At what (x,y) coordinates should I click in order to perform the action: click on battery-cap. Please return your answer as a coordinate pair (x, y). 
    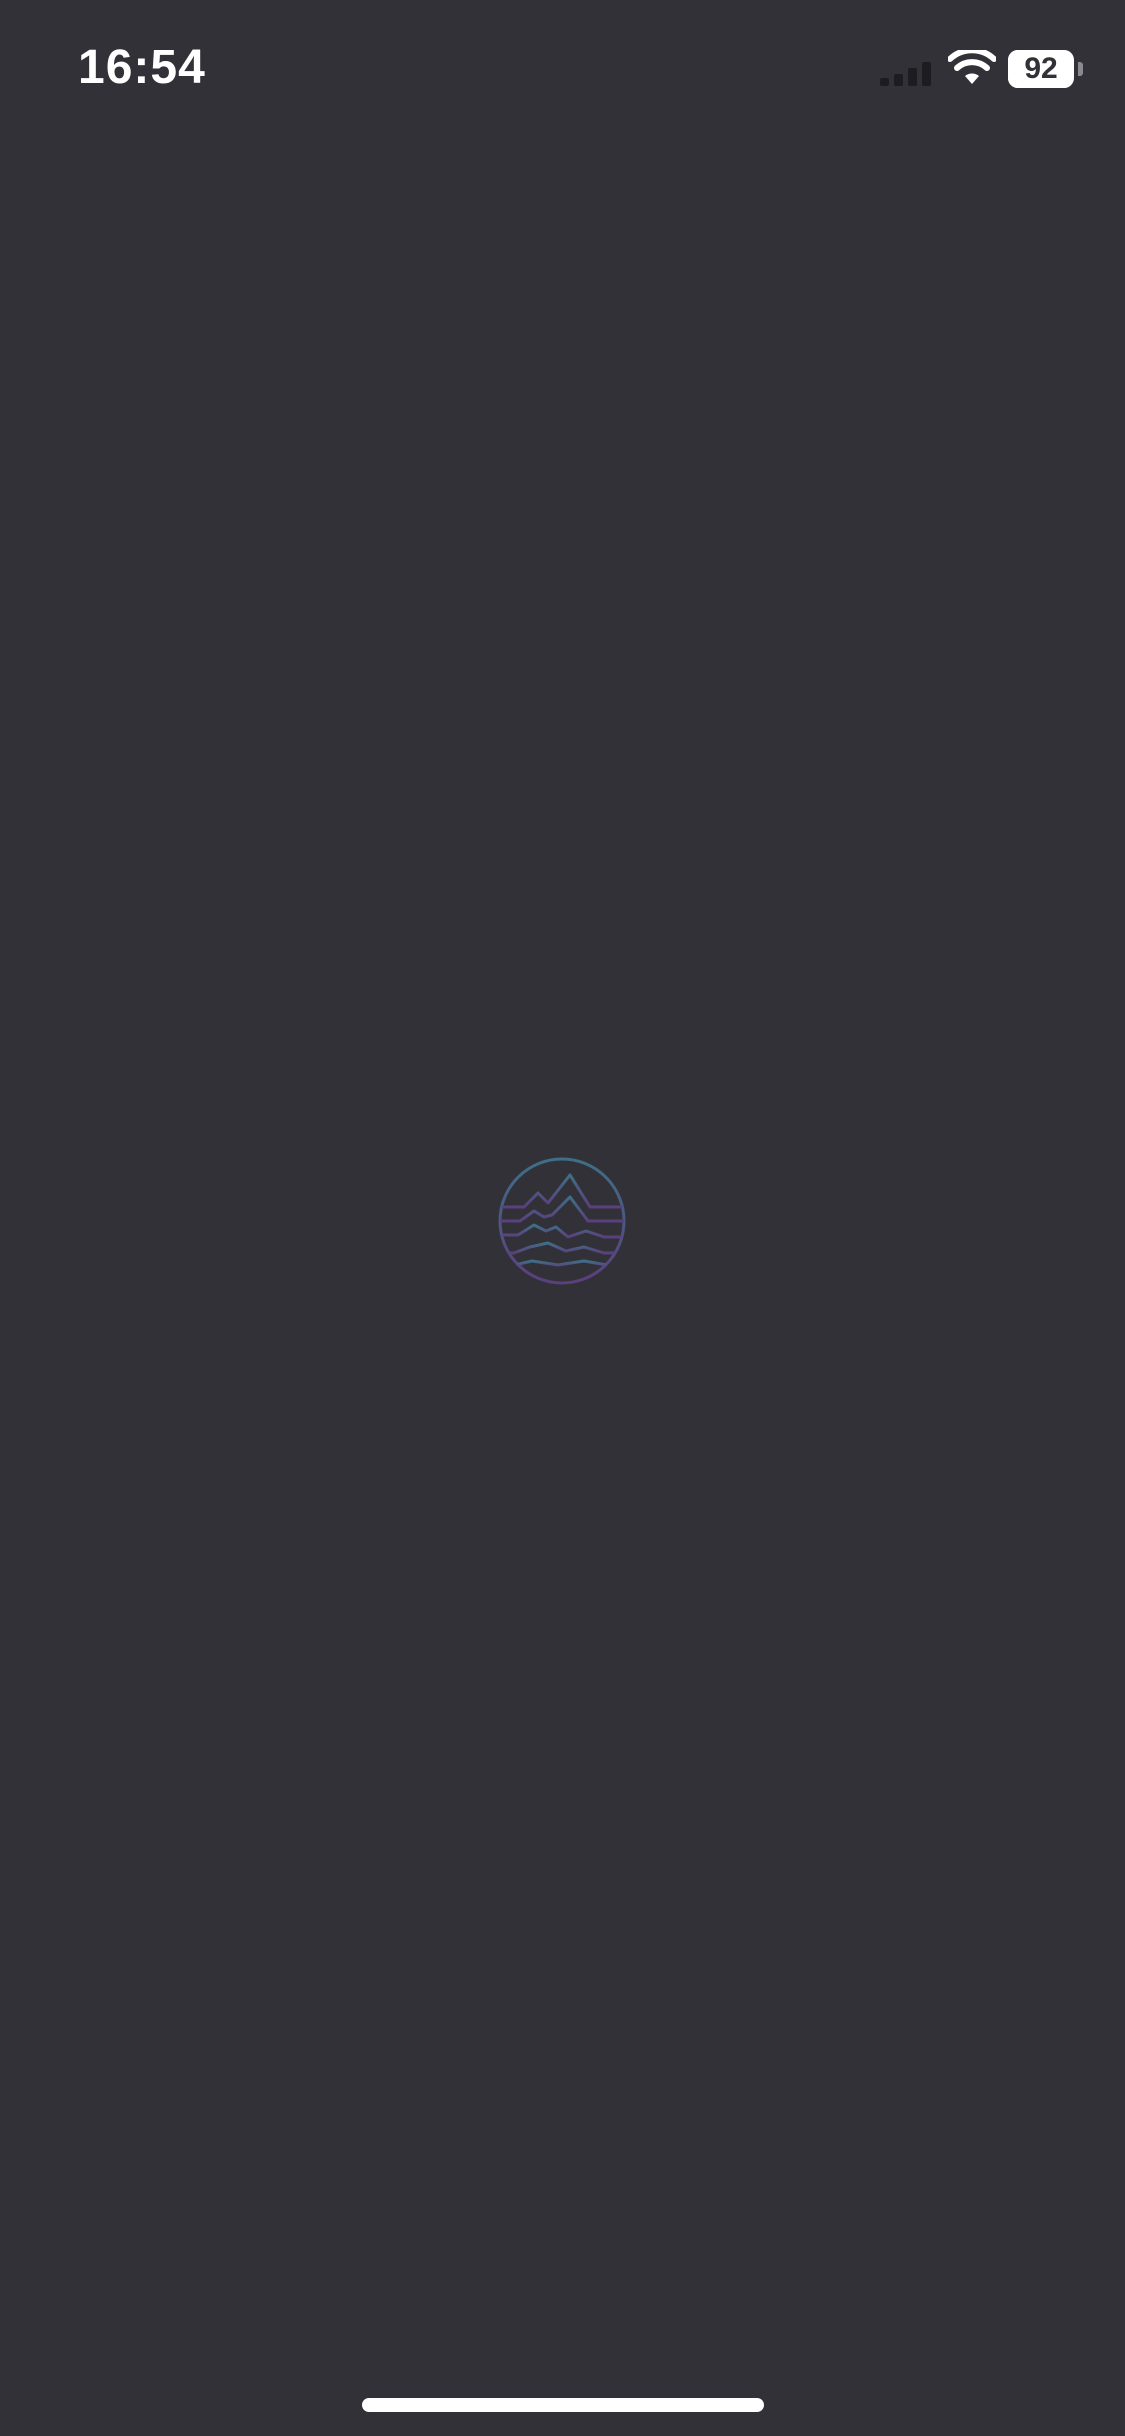
    Looking at the image, I should click on (1080, 69).